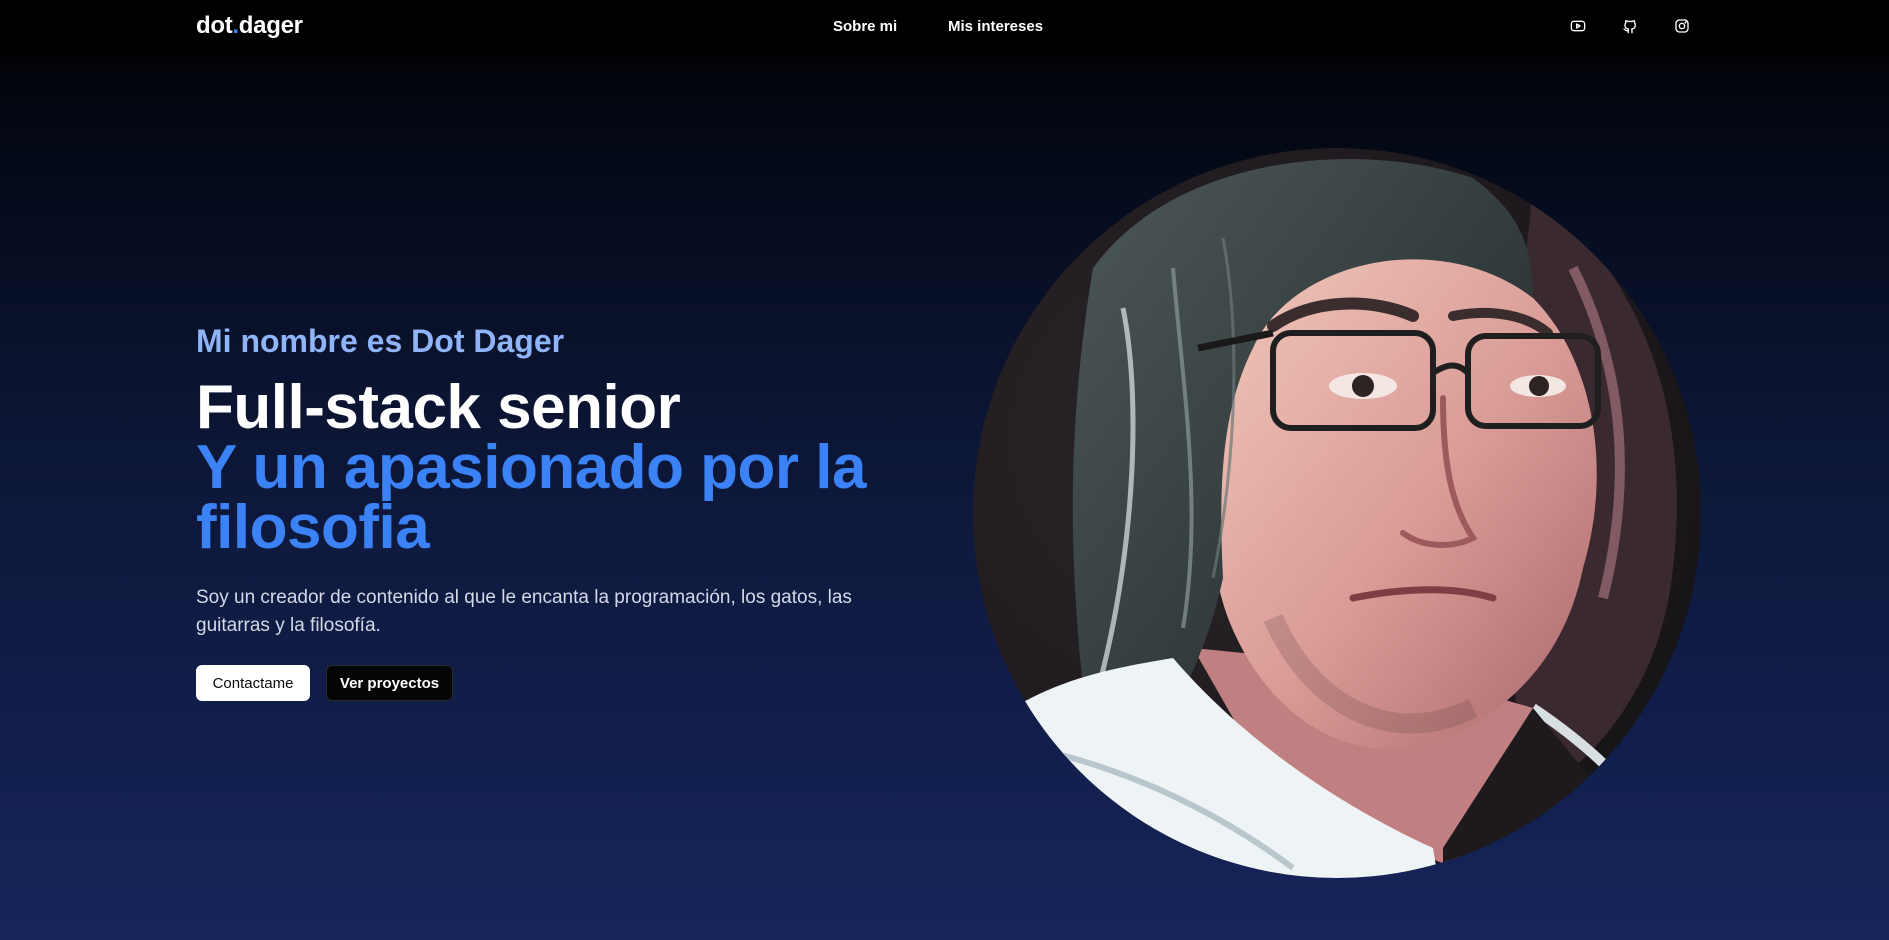  What do you see at coordinates (1578, 26) in the screenshot?
I see `youtube-icon` at bounding box center [1578, 26].